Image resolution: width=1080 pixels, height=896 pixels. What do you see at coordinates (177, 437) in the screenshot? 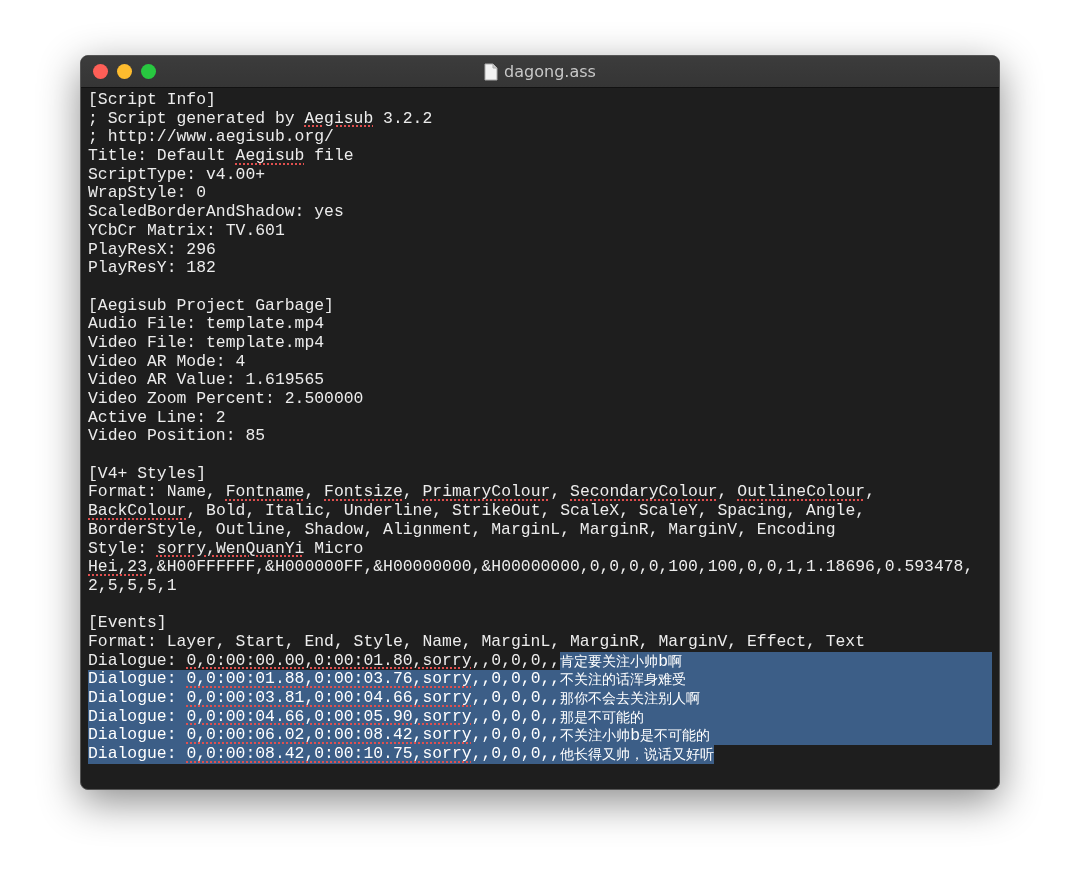
I see `code-line: Video Position: 85` at bounding box center [177, 437].